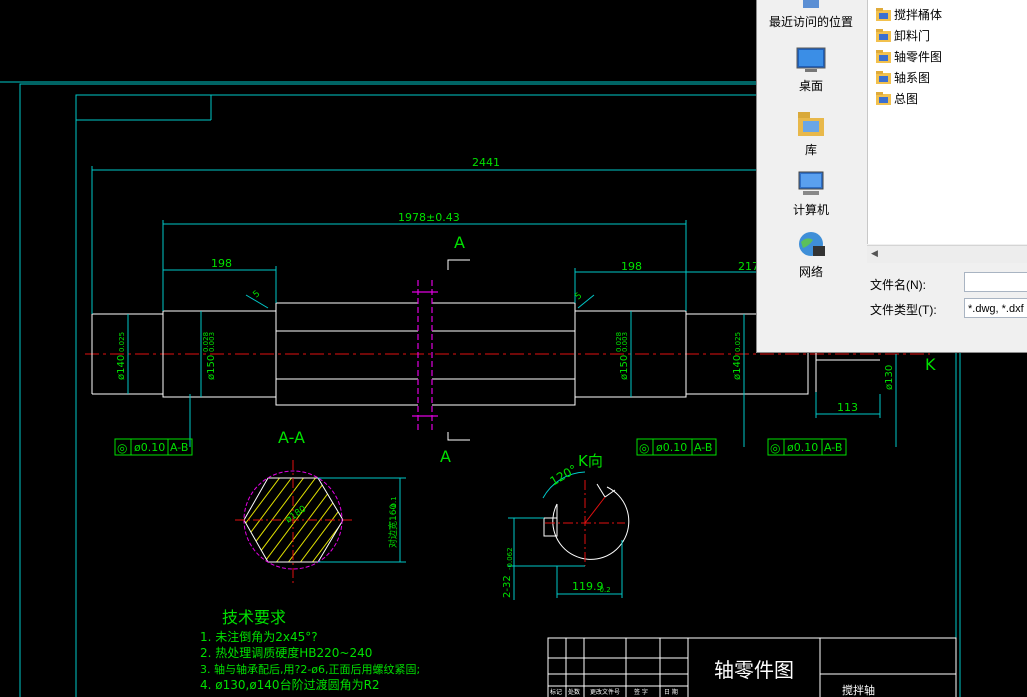 This screenshot has width=1027, height=697. I want to click on places-sidebar: 最近访问的位置 桌面 库 计算机 网络, so click(811, 139).